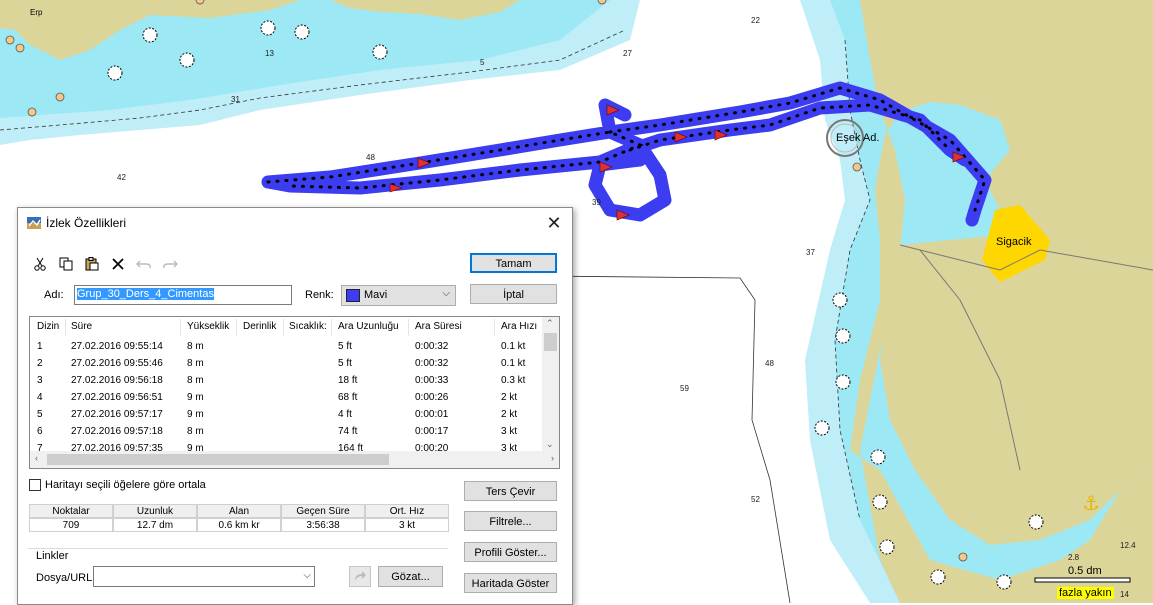  I want to click on cell-index: 1, so click(40, 346).